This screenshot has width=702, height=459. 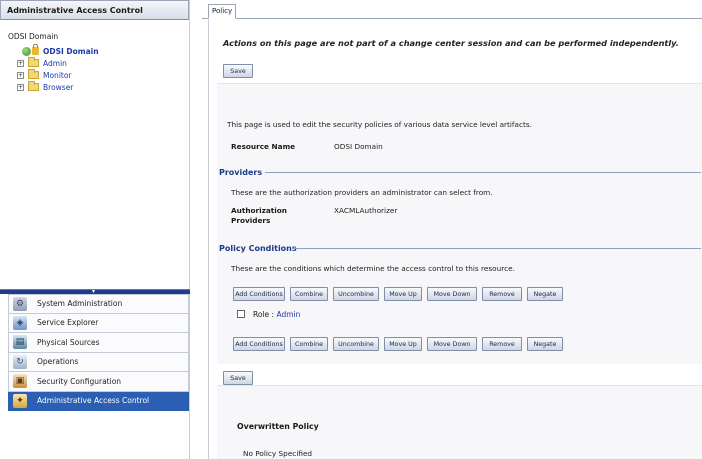 I want to click on tab-strip: Policy, so click(x=452, y=10).